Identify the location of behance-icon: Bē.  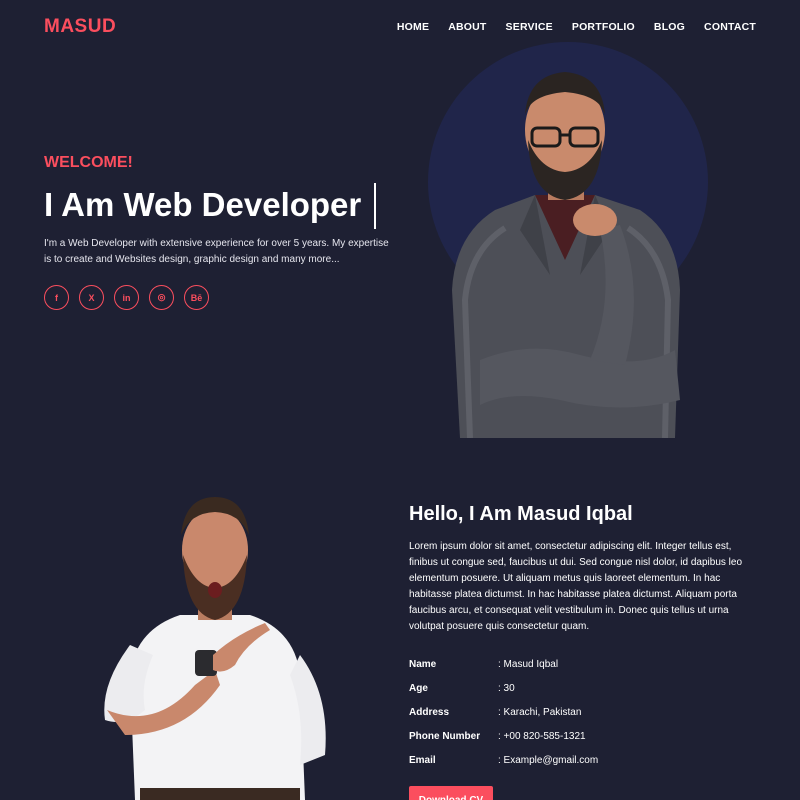
(196, 297).